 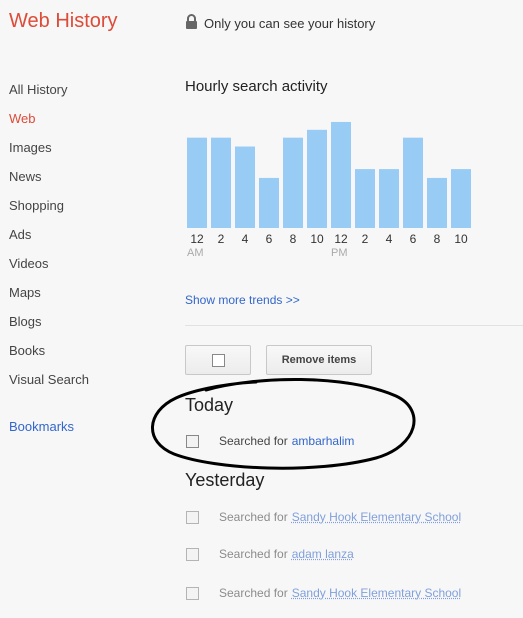 I want to click on sidebar-item-shopping: Shopping, so click(x=89, y=212).